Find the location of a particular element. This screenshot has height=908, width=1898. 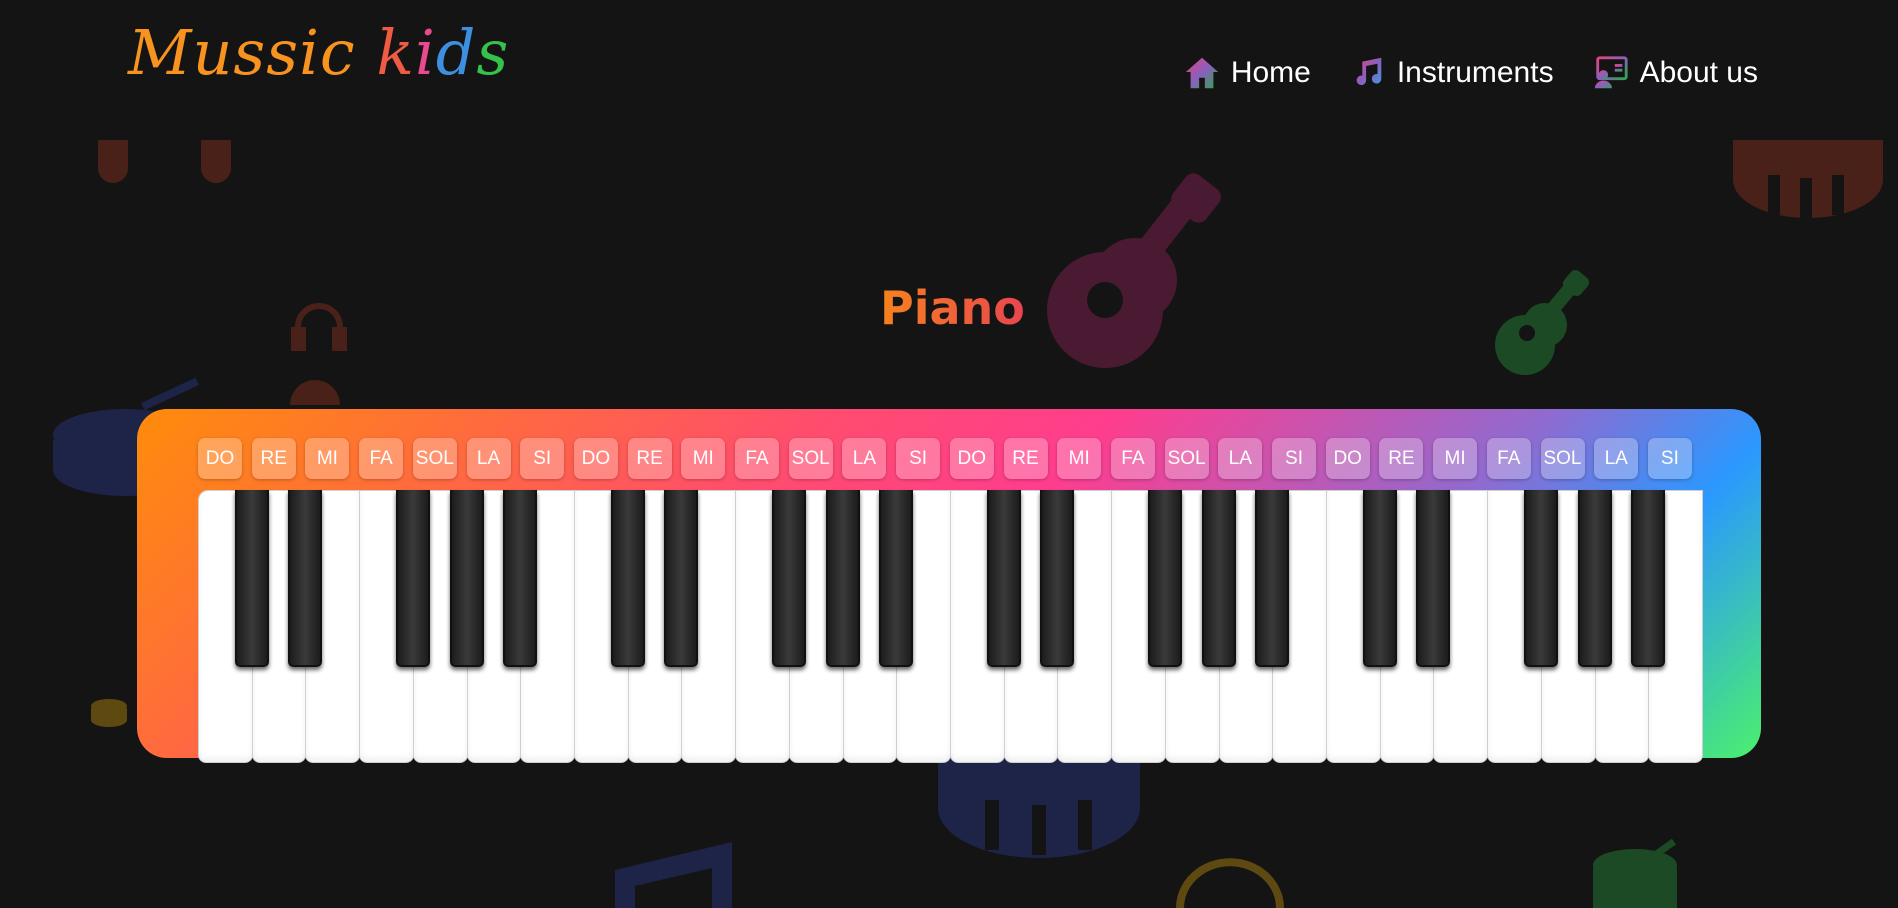

nav-about-us-label: About us is located at coordinates (1698, 72).